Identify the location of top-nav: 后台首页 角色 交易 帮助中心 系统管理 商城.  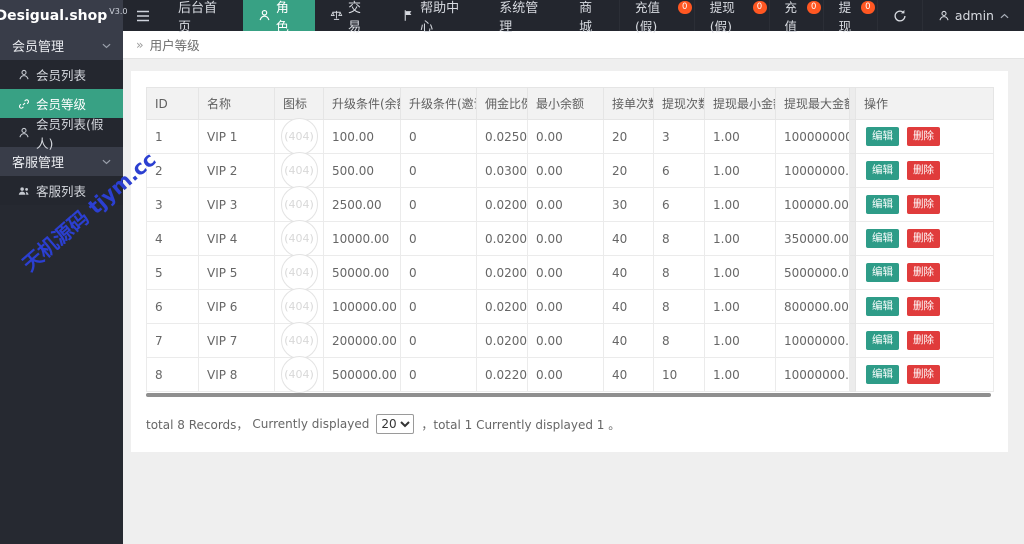
(391, 17).